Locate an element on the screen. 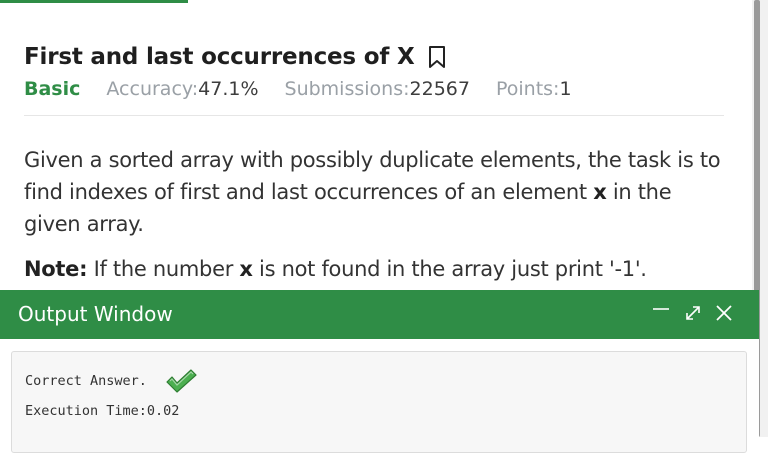  accuracy-label: Accuracy: is located at coordinates (152, 89).